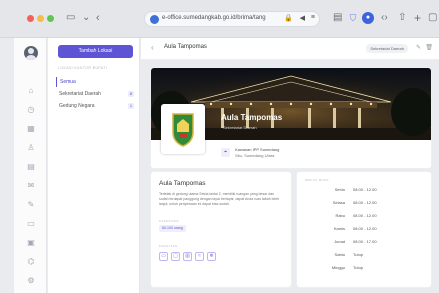 This screenshot has width=439, height=293. What do you see at coordinates (96, 82) in the screenshot?
I see `panel-item-semua: Semua` at bounding box center [96, 82].